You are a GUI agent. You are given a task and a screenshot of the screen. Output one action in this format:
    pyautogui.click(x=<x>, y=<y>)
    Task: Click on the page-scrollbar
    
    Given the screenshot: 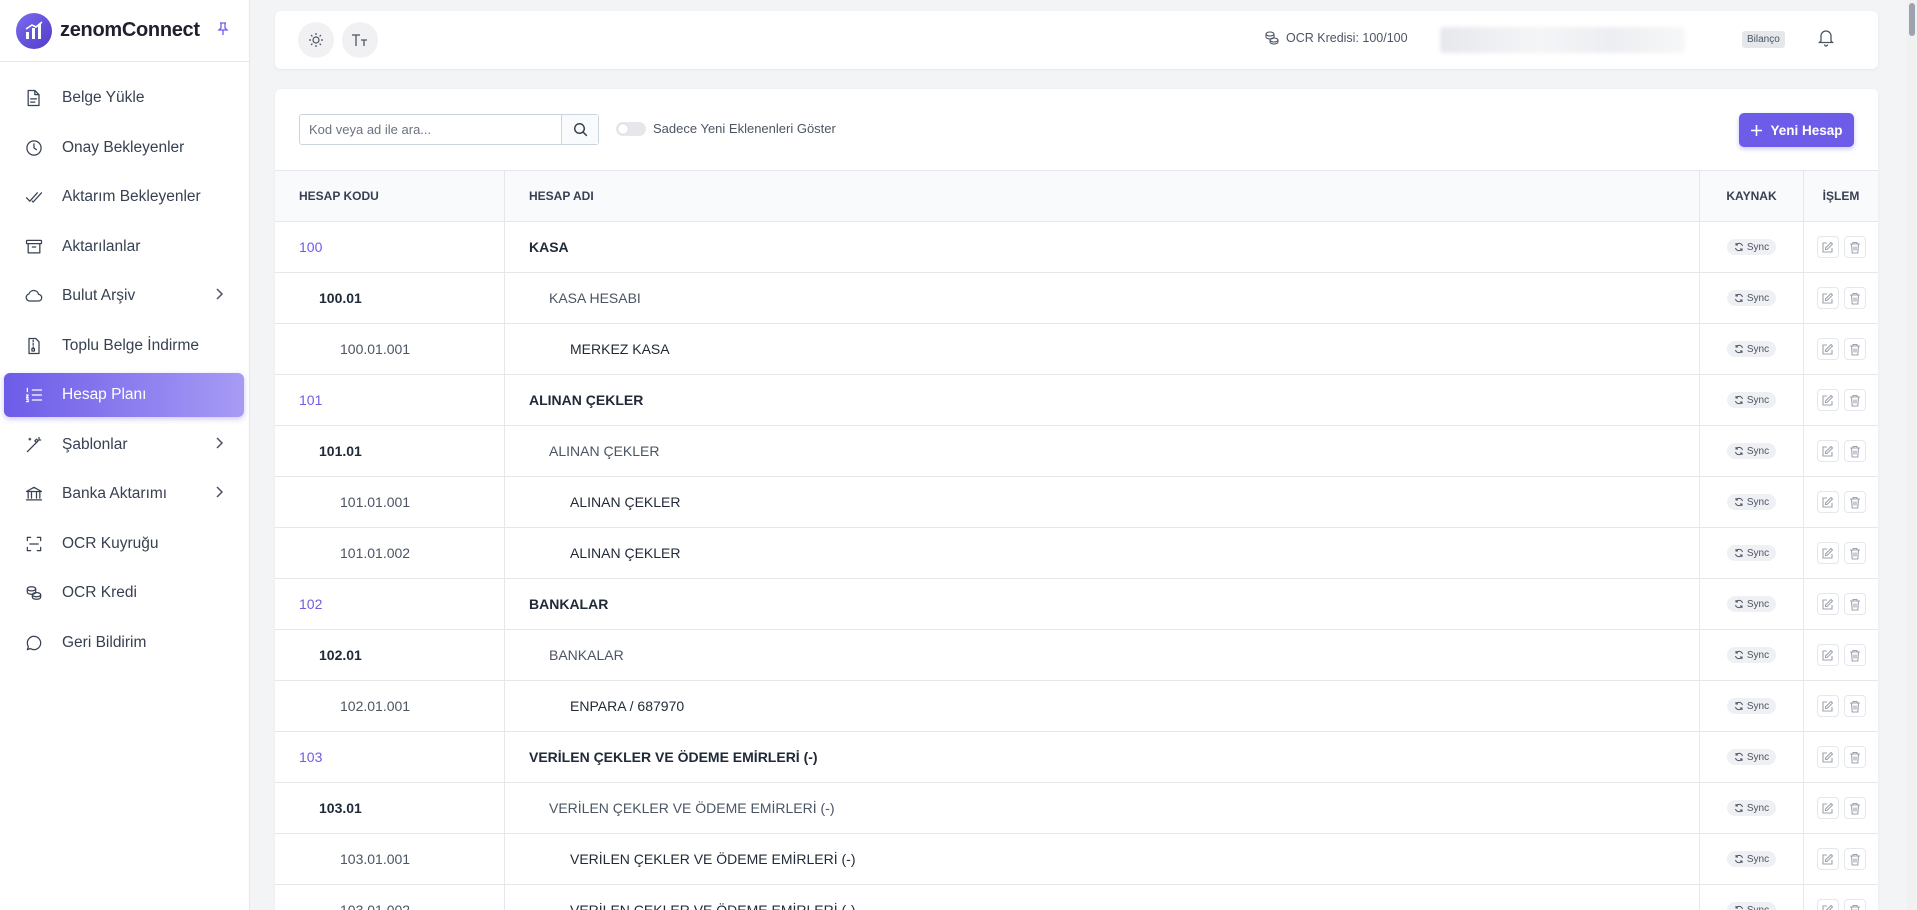 What is the action you would take?
    pyautogui.click(x=1912, y=455)
    